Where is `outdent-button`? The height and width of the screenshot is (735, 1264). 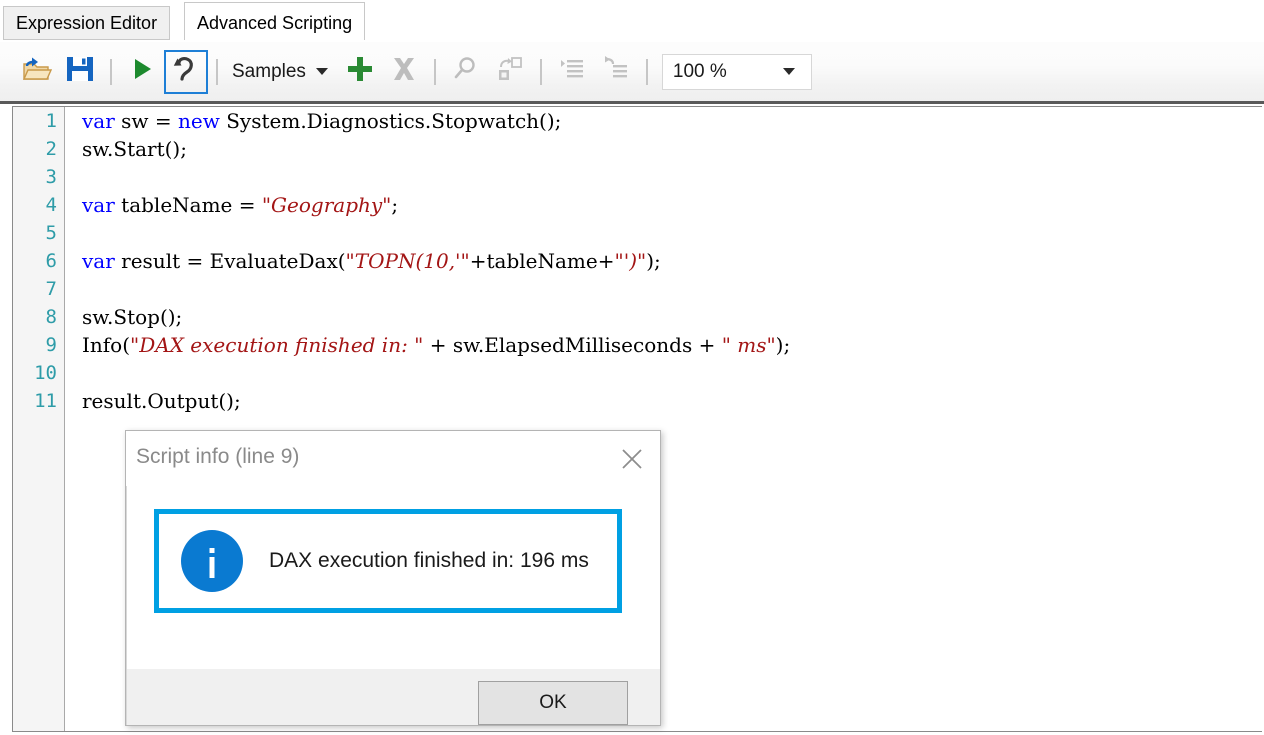 outdent-button is located at coordinates (616, 72).